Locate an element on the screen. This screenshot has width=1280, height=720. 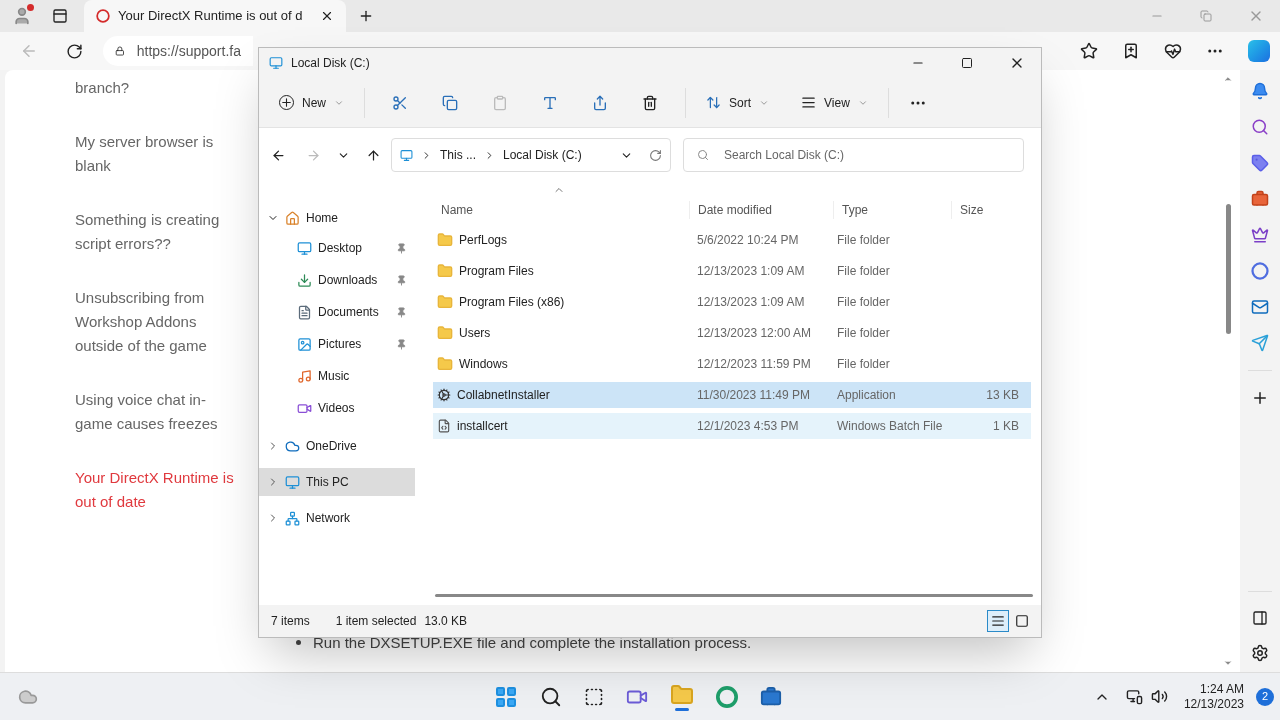
back-icon is located at coordinates (278, 155).